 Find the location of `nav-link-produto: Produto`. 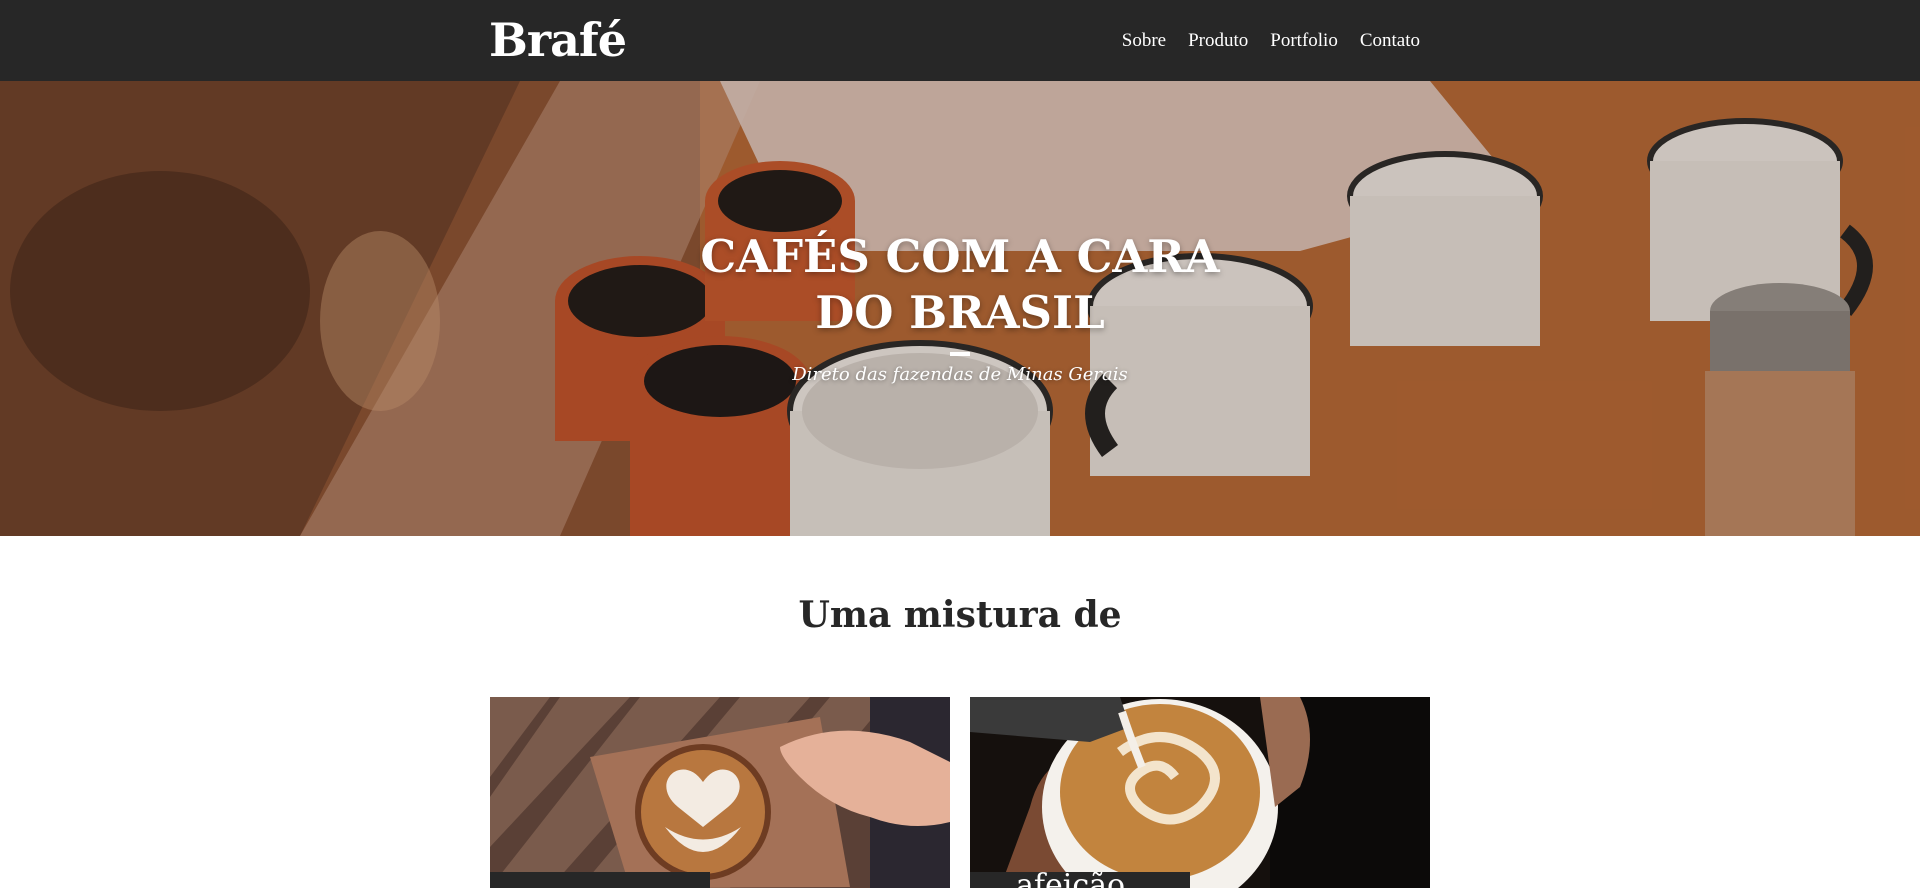

nav-link-produto: Produto is located at coordinates (1218, 41).